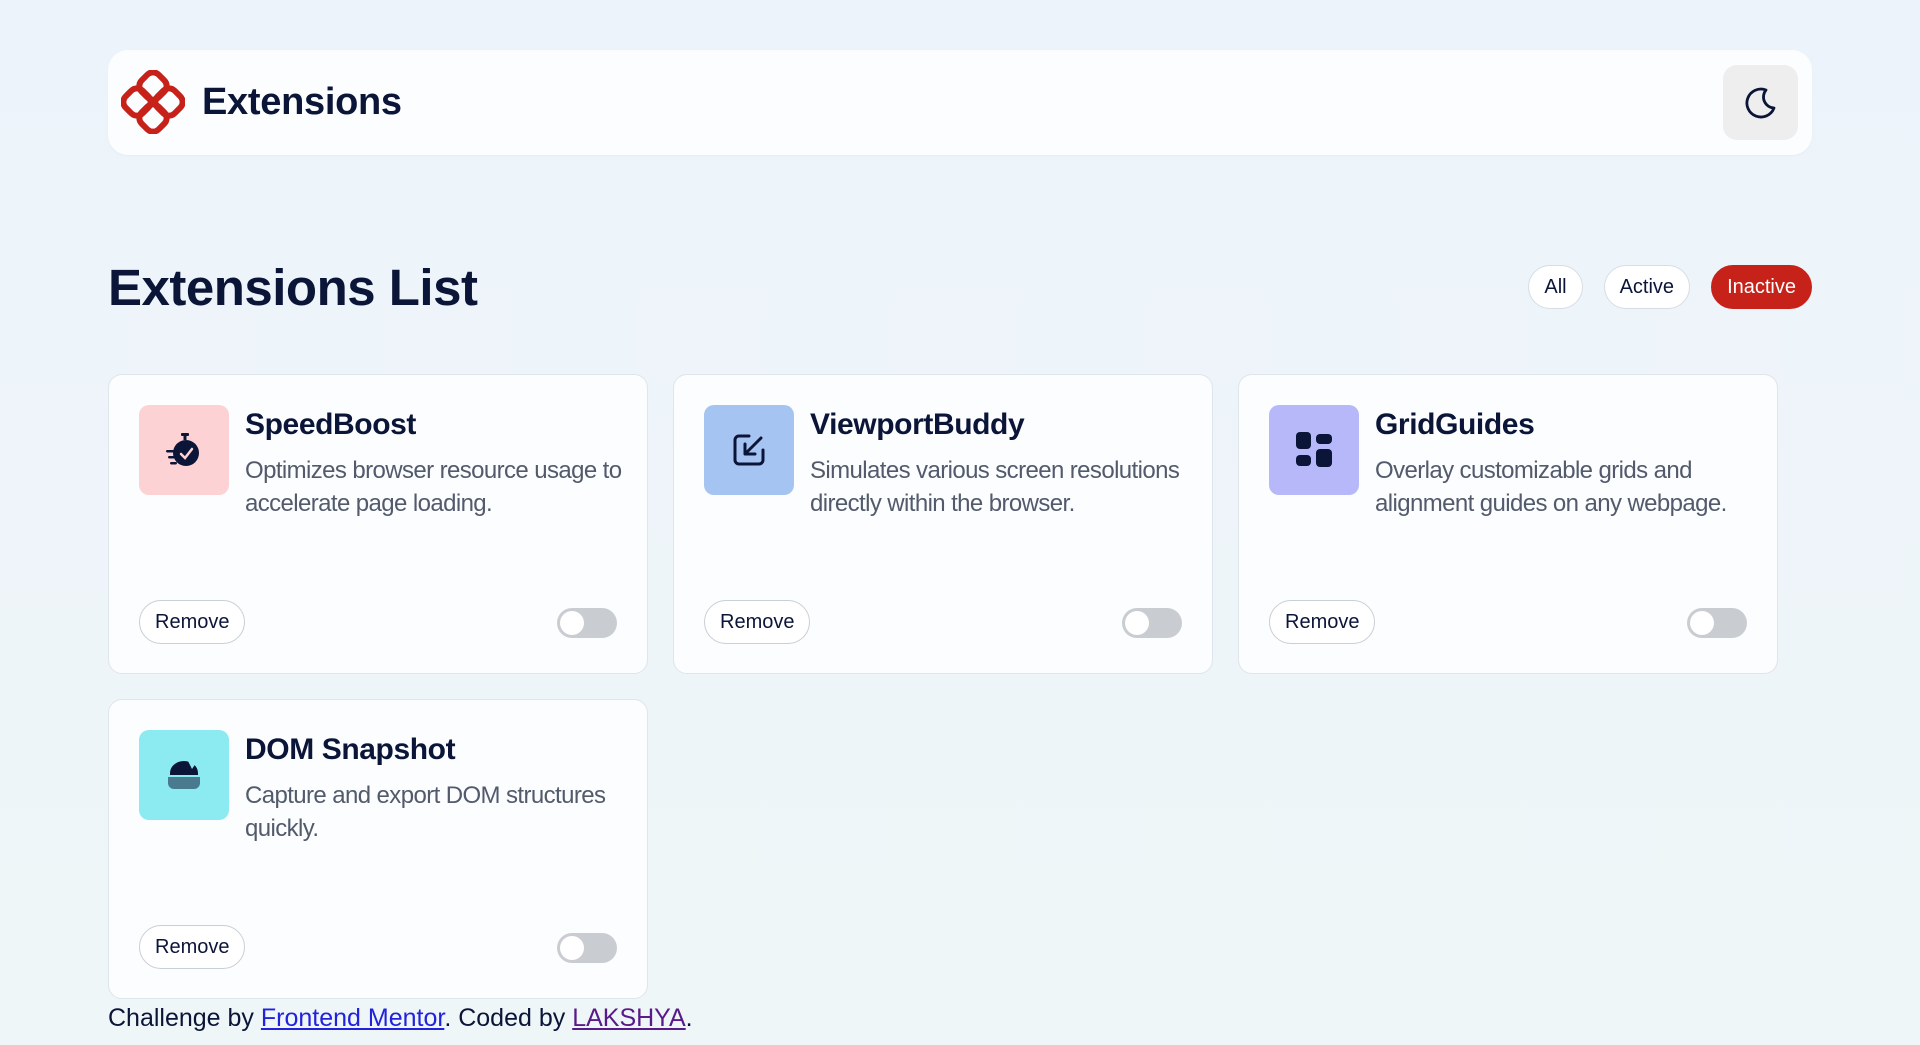 The width and height of the screenshot is (1920, 1045). What do you see at coordinates (1647, 287) in the screenshot?
I see `filter-active-button: Active` at bounding box center [1647, 287].